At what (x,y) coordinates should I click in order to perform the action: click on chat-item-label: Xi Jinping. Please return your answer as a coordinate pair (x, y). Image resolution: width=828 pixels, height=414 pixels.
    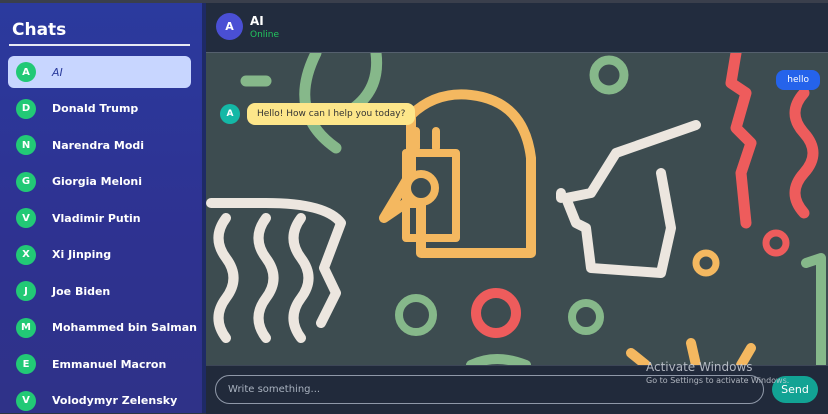
    Looking at the image, I should click on (82, 254).